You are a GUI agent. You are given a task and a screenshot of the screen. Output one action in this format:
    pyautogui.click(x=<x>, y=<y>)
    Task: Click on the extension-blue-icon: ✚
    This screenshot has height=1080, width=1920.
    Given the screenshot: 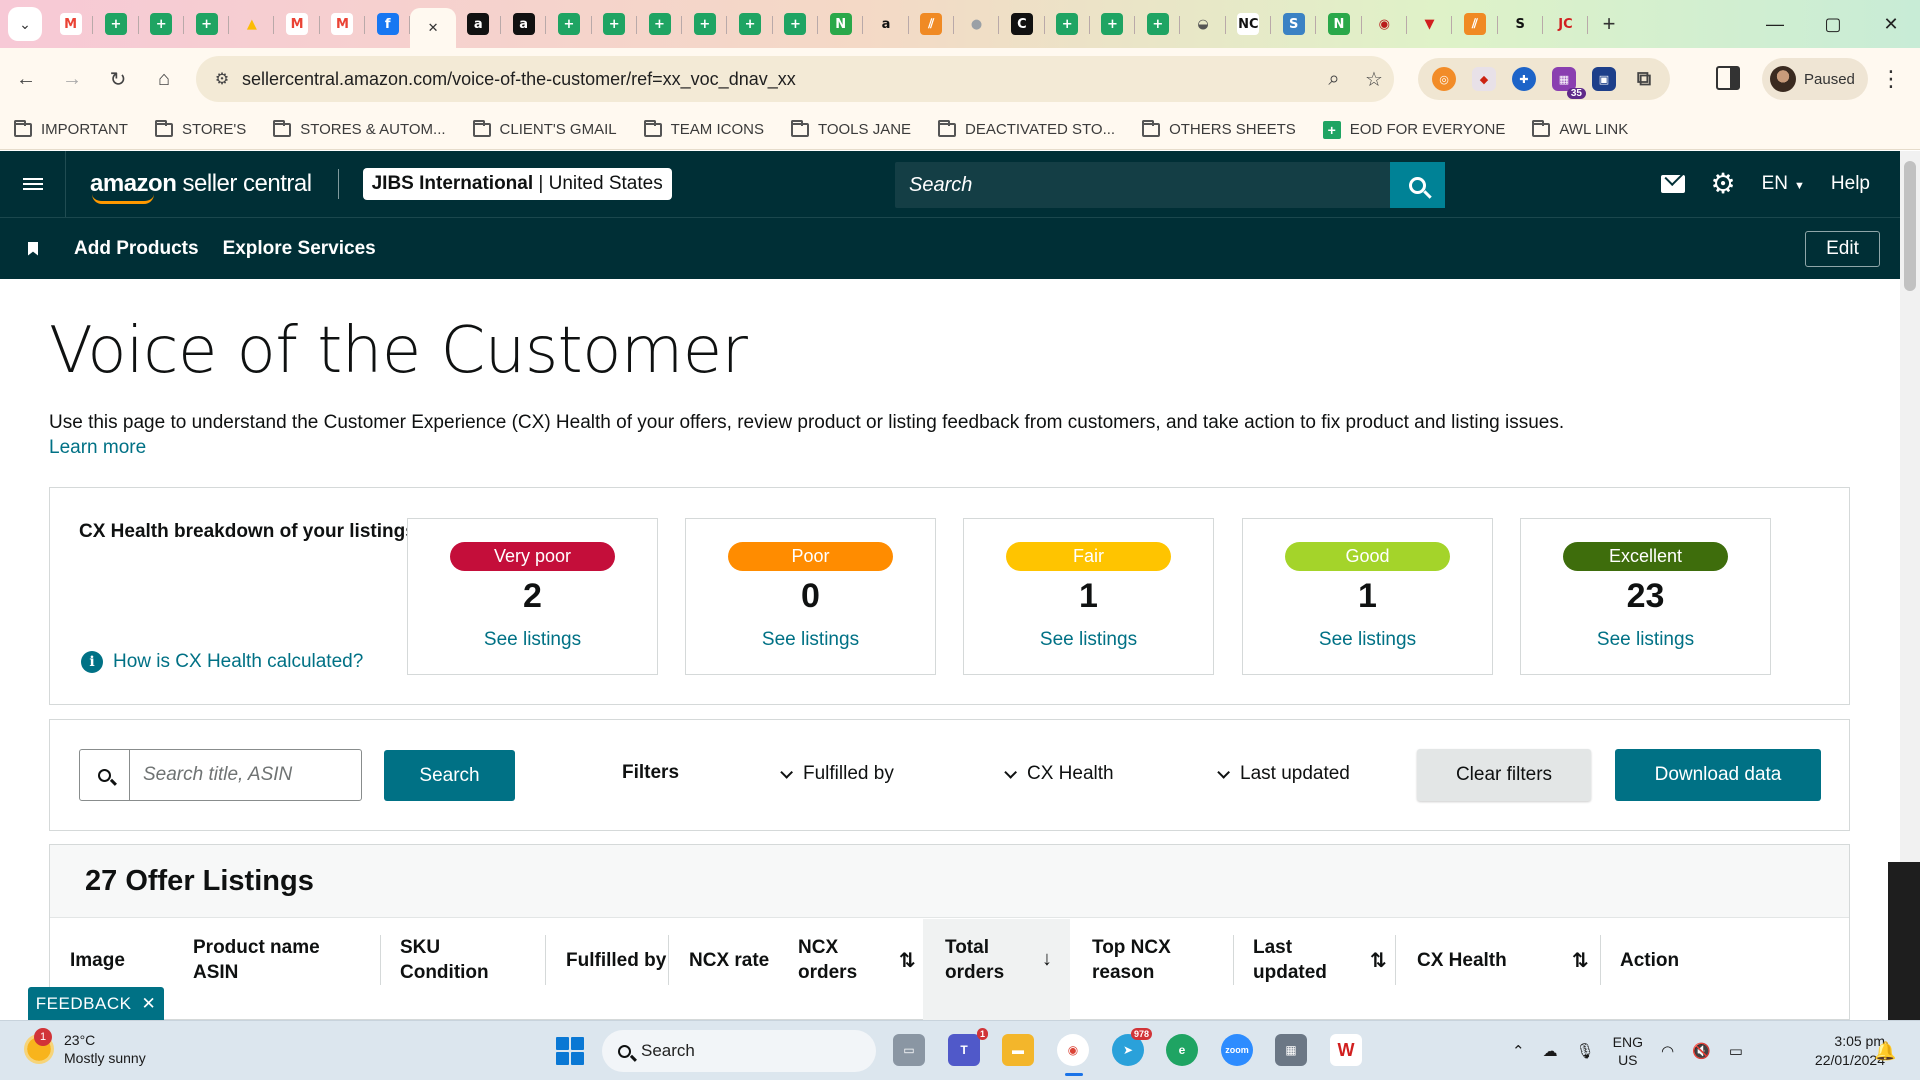 What is the action you would take?
    pyautogui.click(x=1524, y=79)
    